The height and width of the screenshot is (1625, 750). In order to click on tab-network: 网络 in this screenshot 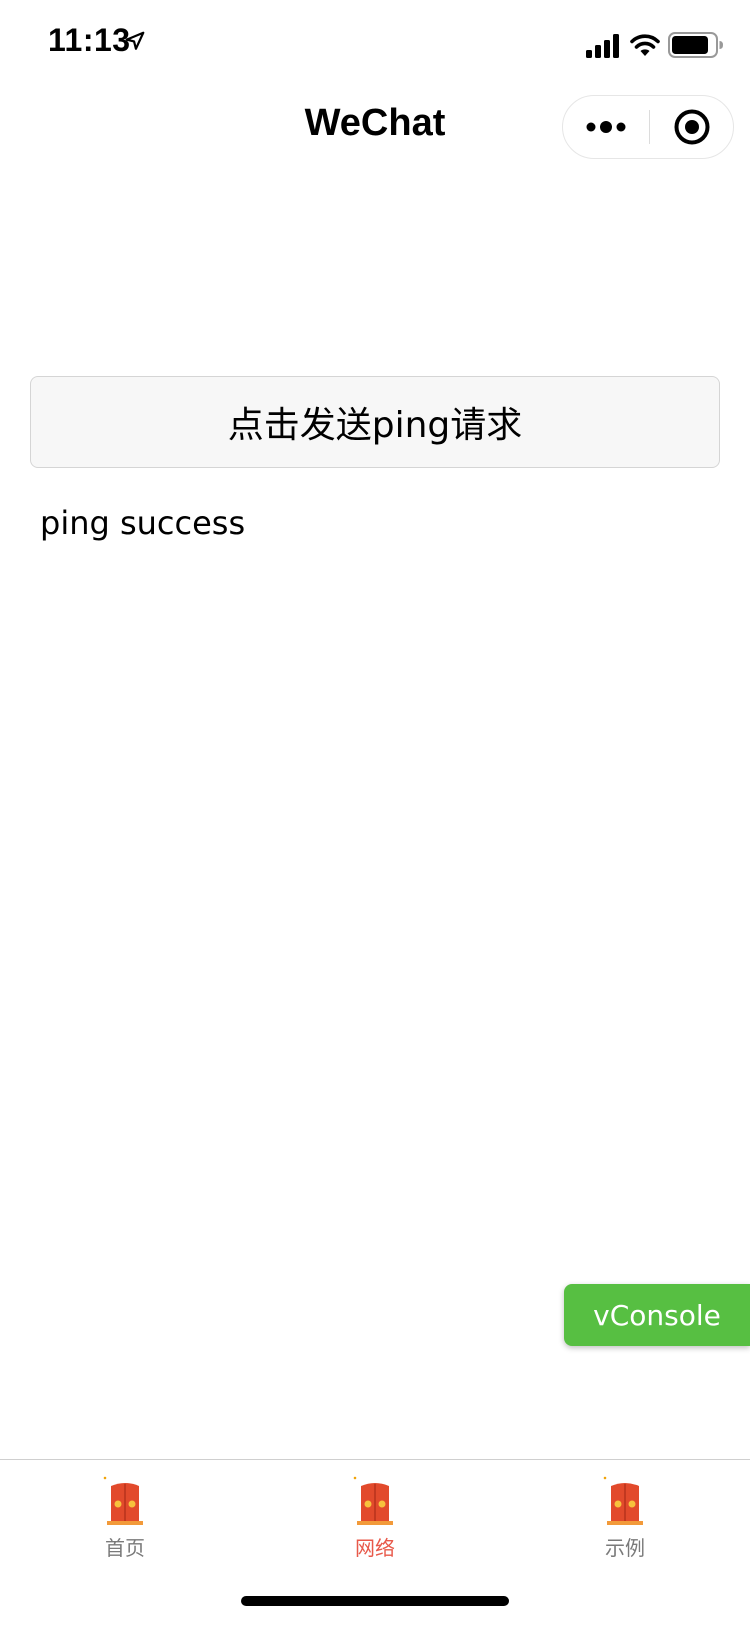, I will do `click(375, 1515)`.